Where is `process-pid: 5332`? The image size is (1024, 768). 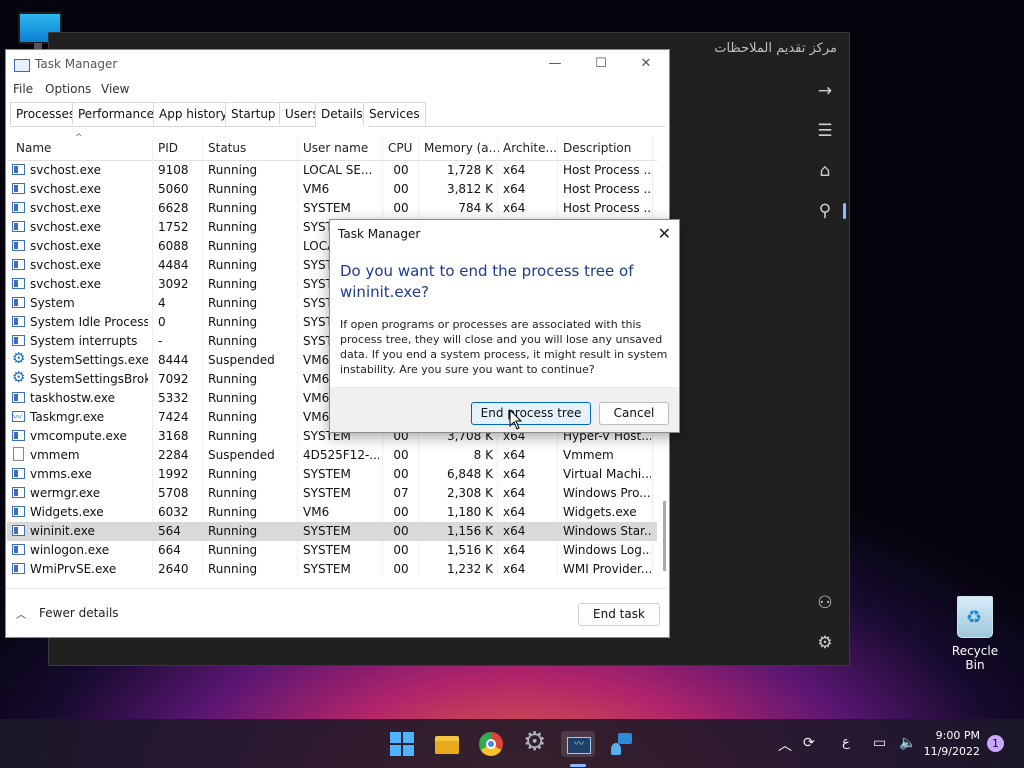 process-pid: 5332 is located at coordinates (173, 398).